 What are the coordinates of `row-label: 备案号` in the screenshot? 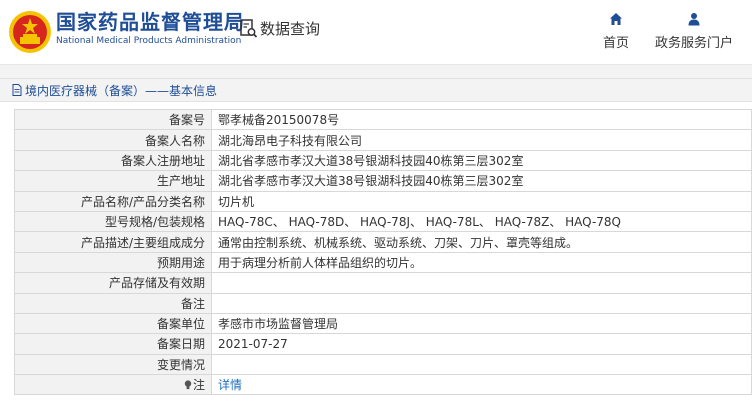 It's located at (113, 119).